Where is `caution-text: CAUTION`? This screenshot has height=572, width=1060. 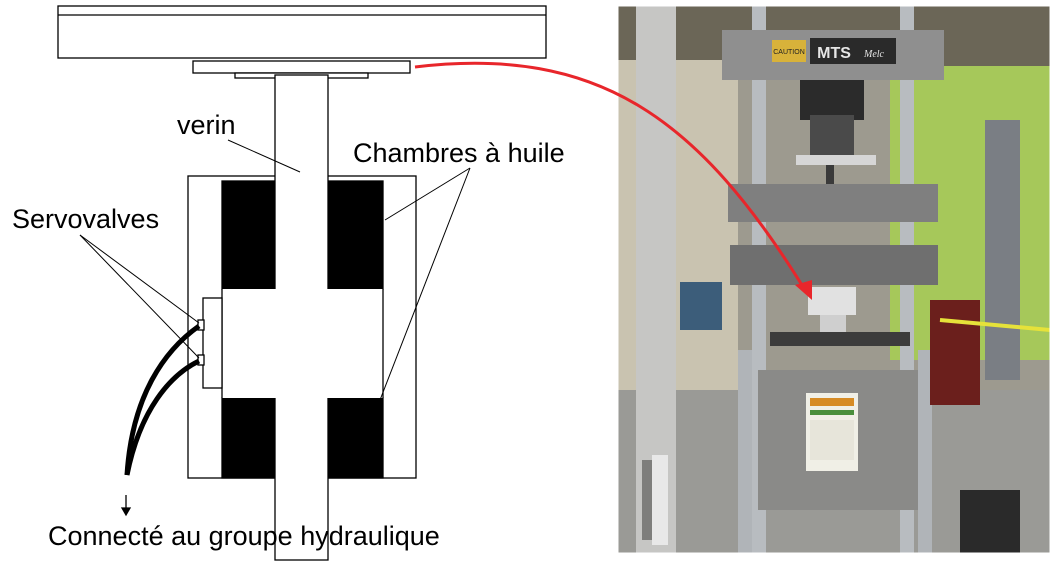 caution-text: CAUTION is located at coordinates (789, 52).